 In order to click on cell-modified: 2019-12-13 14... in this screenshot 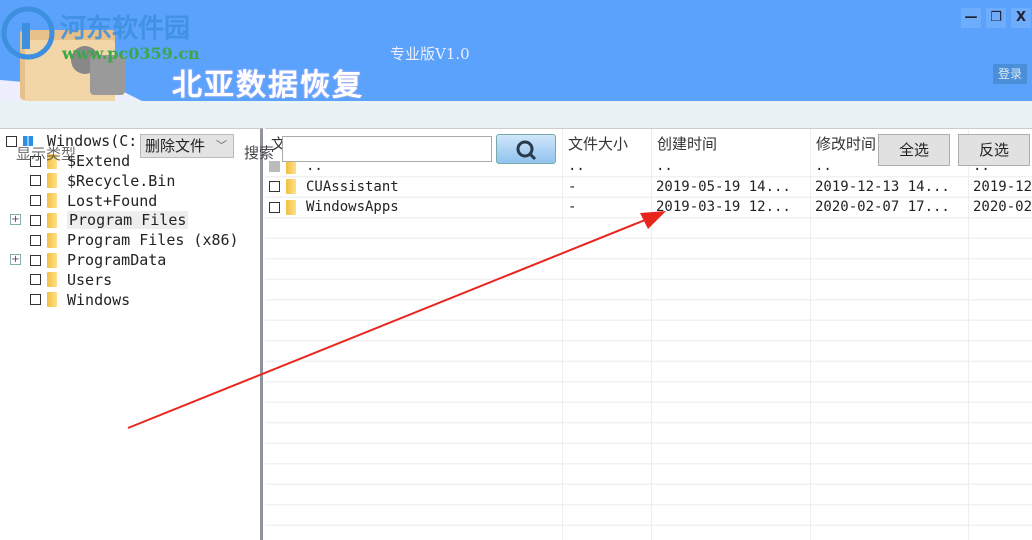, I will do `click(882, 186)`.